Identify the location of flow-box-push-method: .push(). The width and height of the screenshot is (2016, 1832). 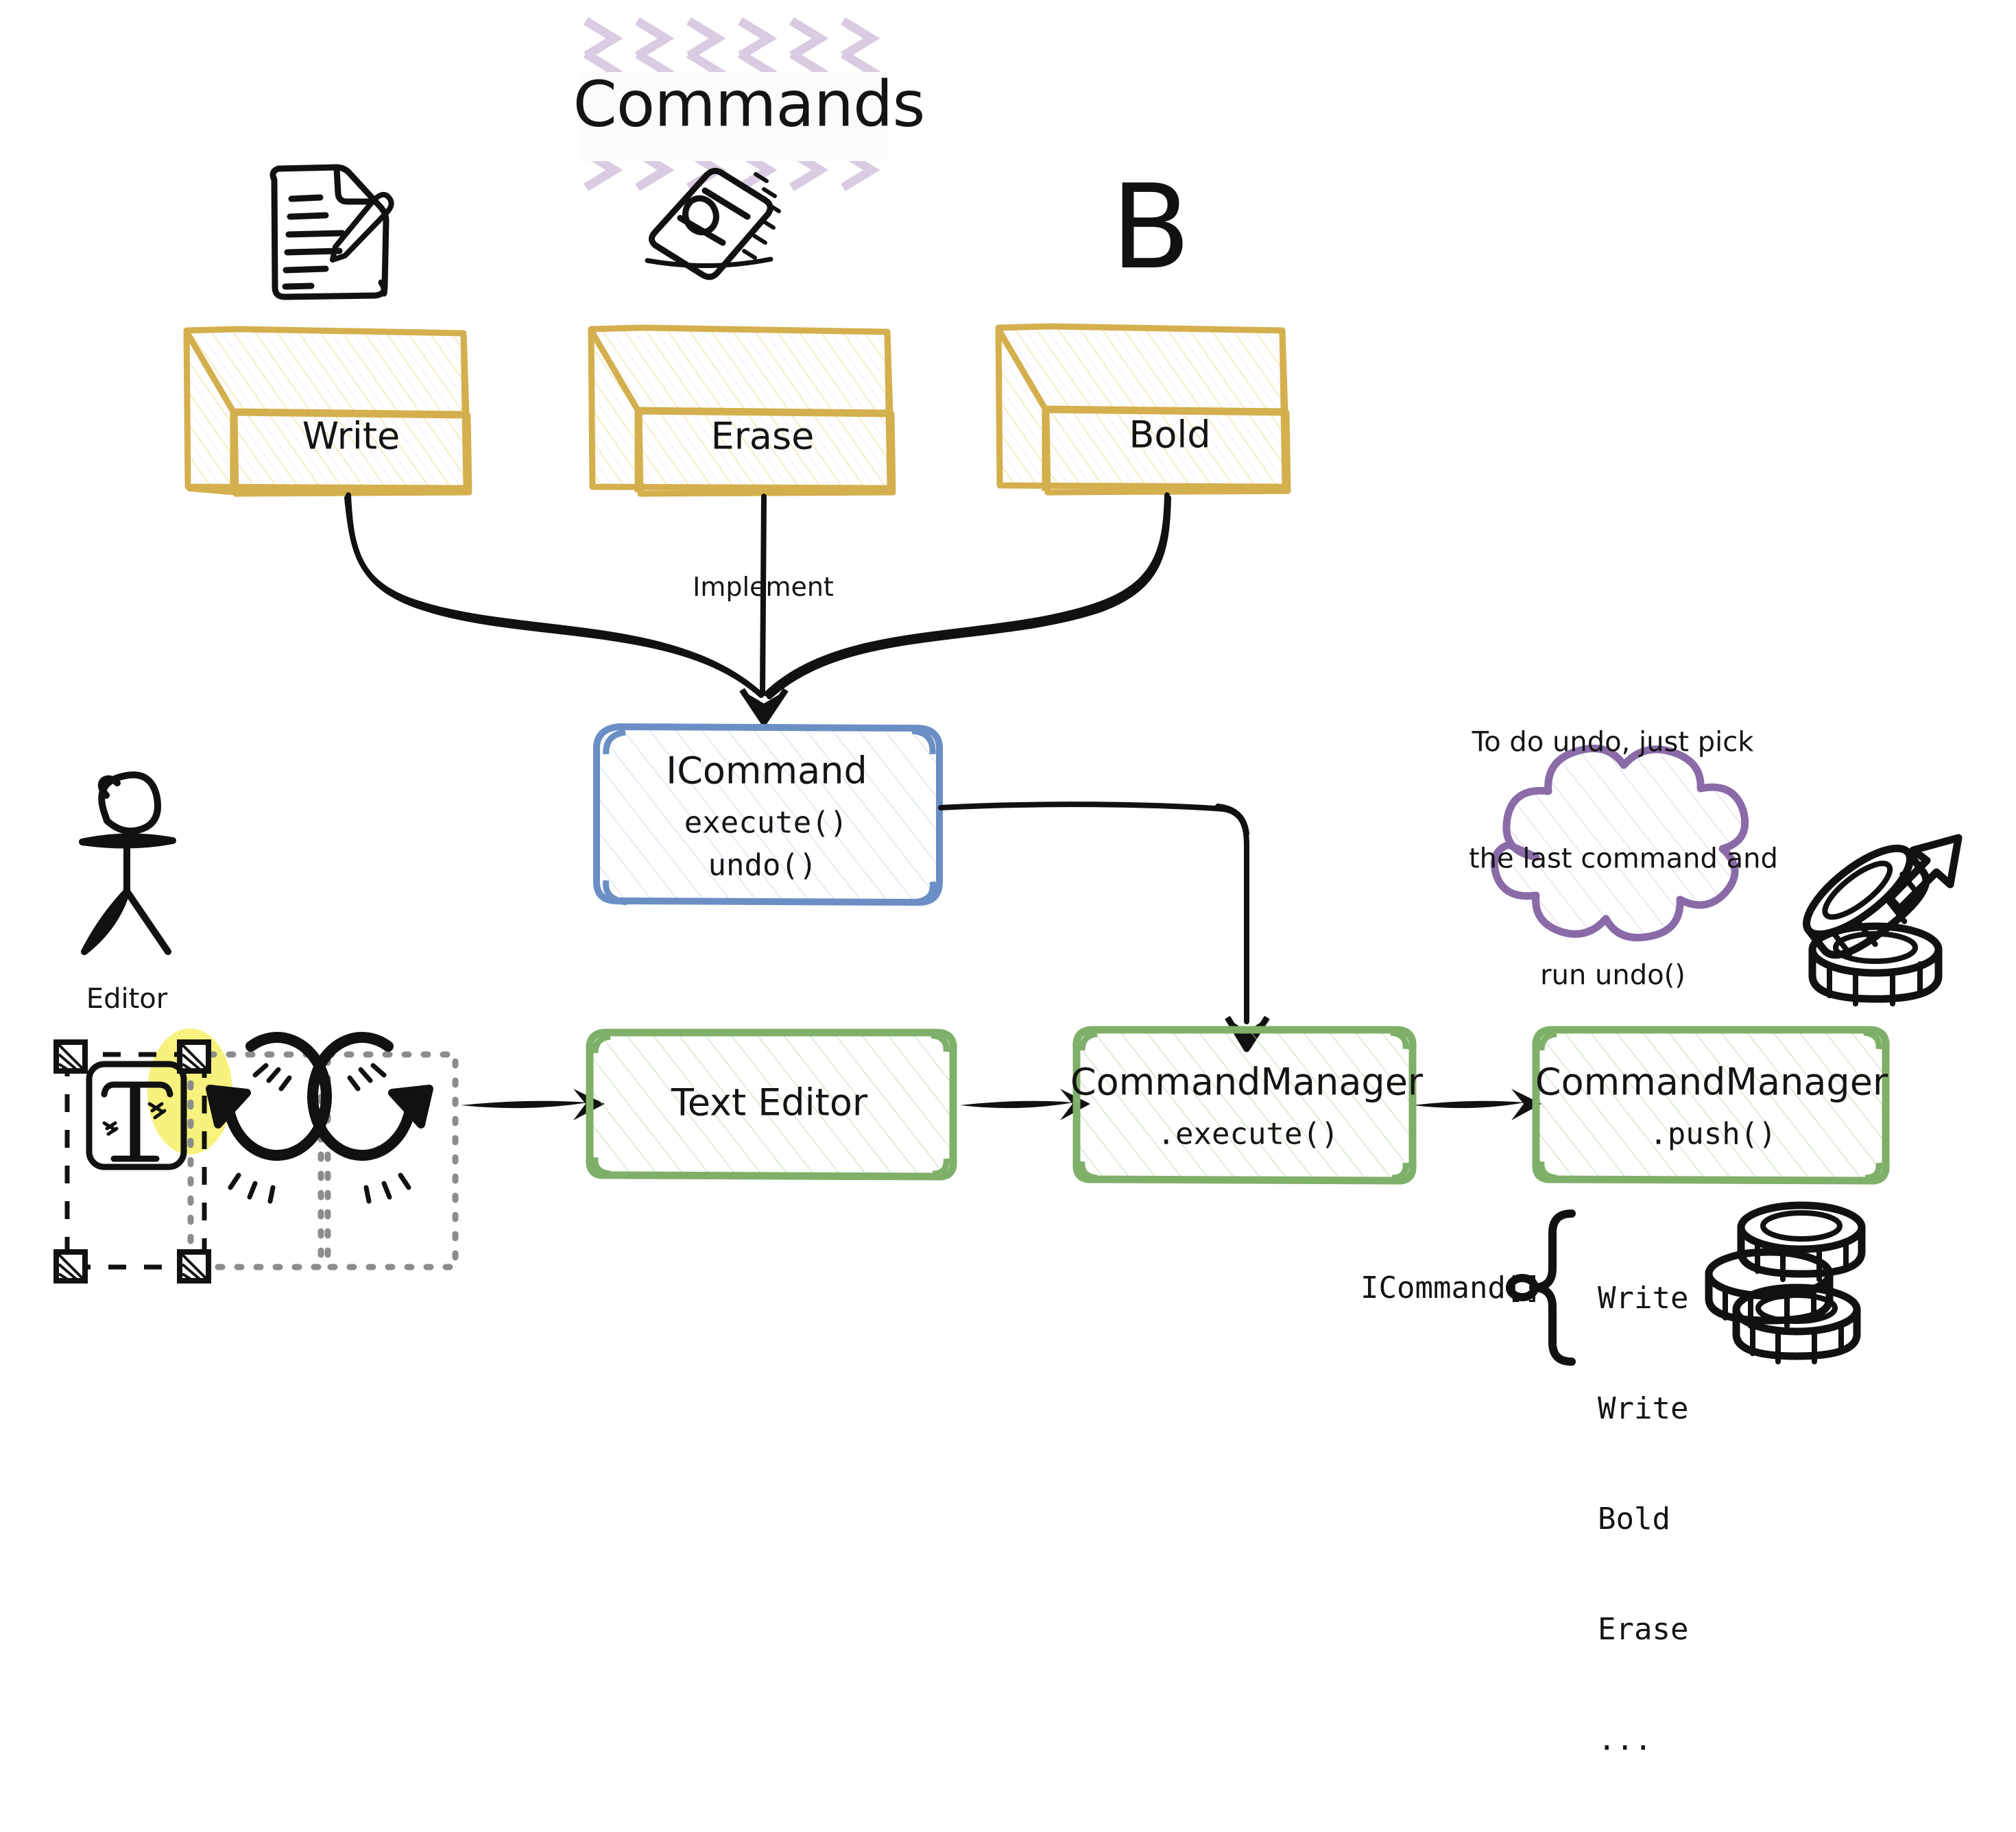
(1713, 1134).